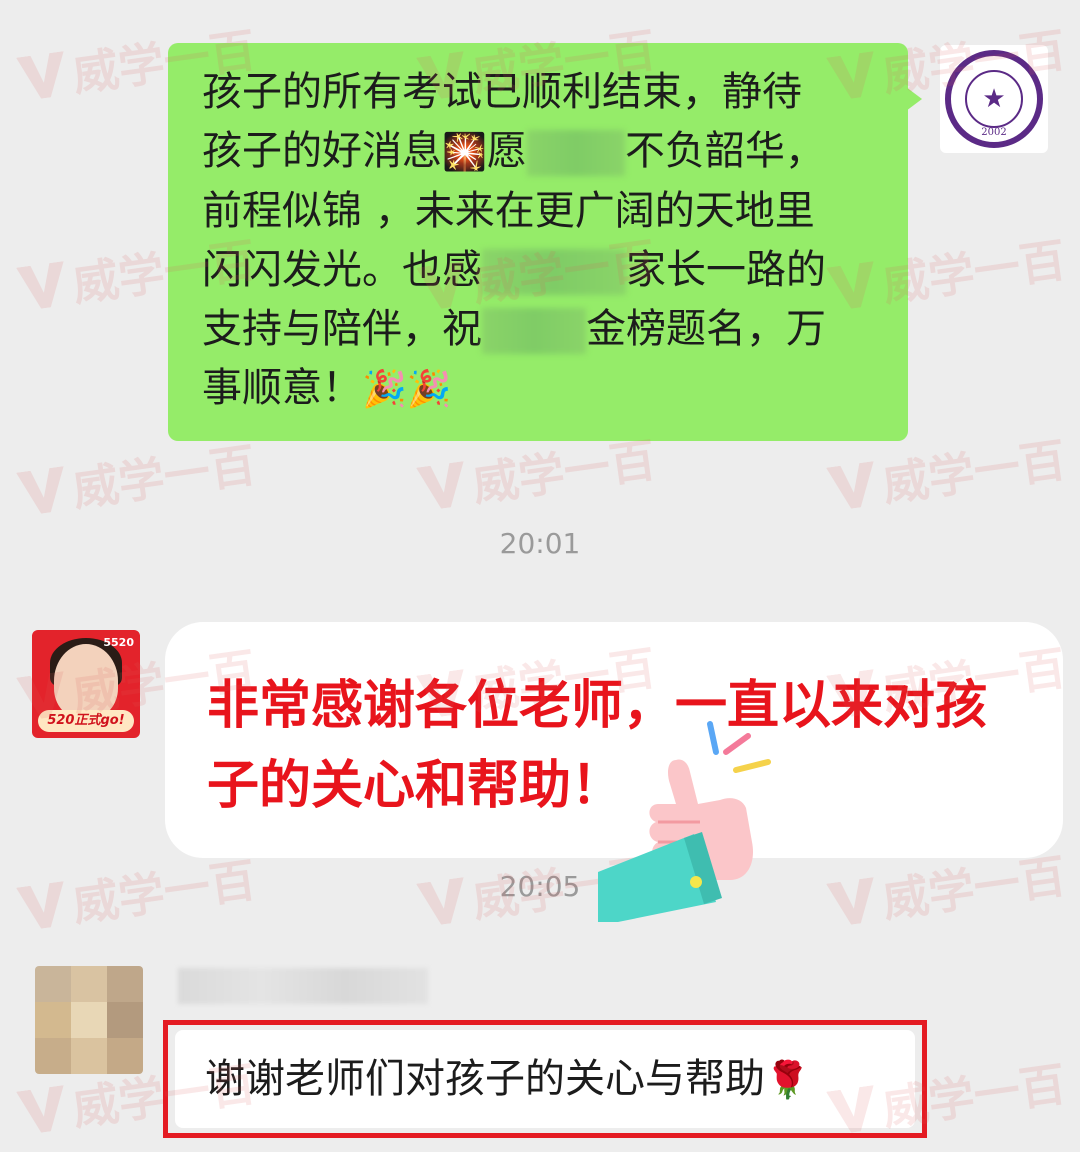 The image size is (1080, 1152). I want to click on blurred-sender-name, so click(303, 986).